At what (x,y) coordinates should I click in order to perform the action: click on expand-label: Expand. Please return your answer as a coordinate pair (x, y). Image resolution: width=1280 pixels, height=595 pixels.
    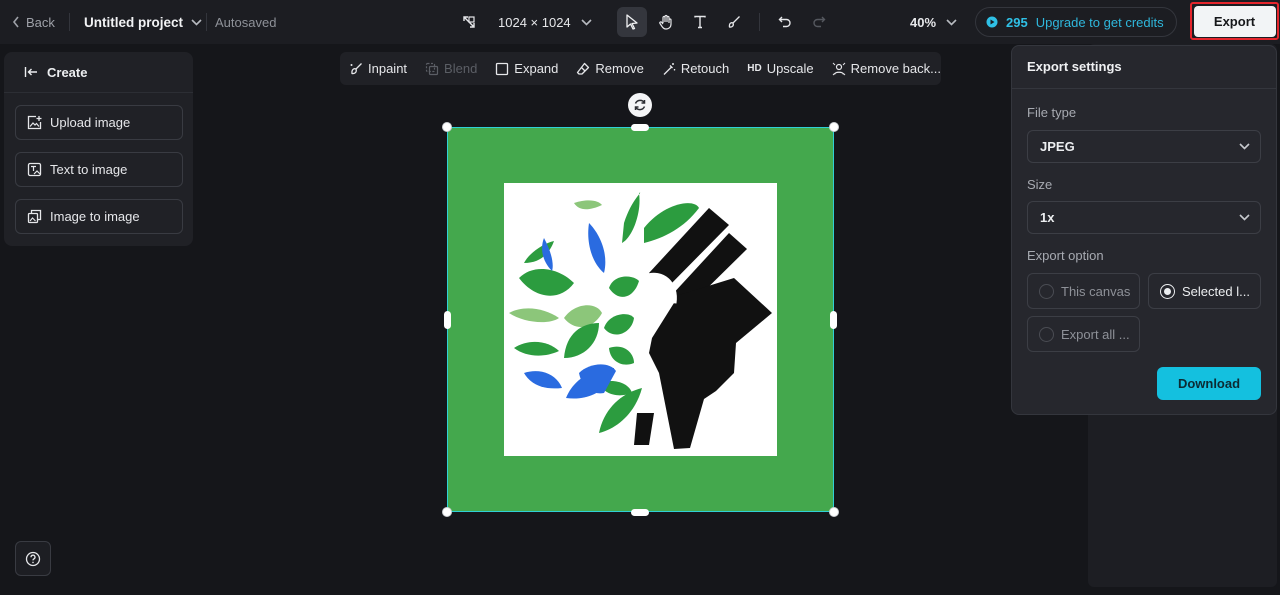
    Looking at the image, I should click on (536, 68).